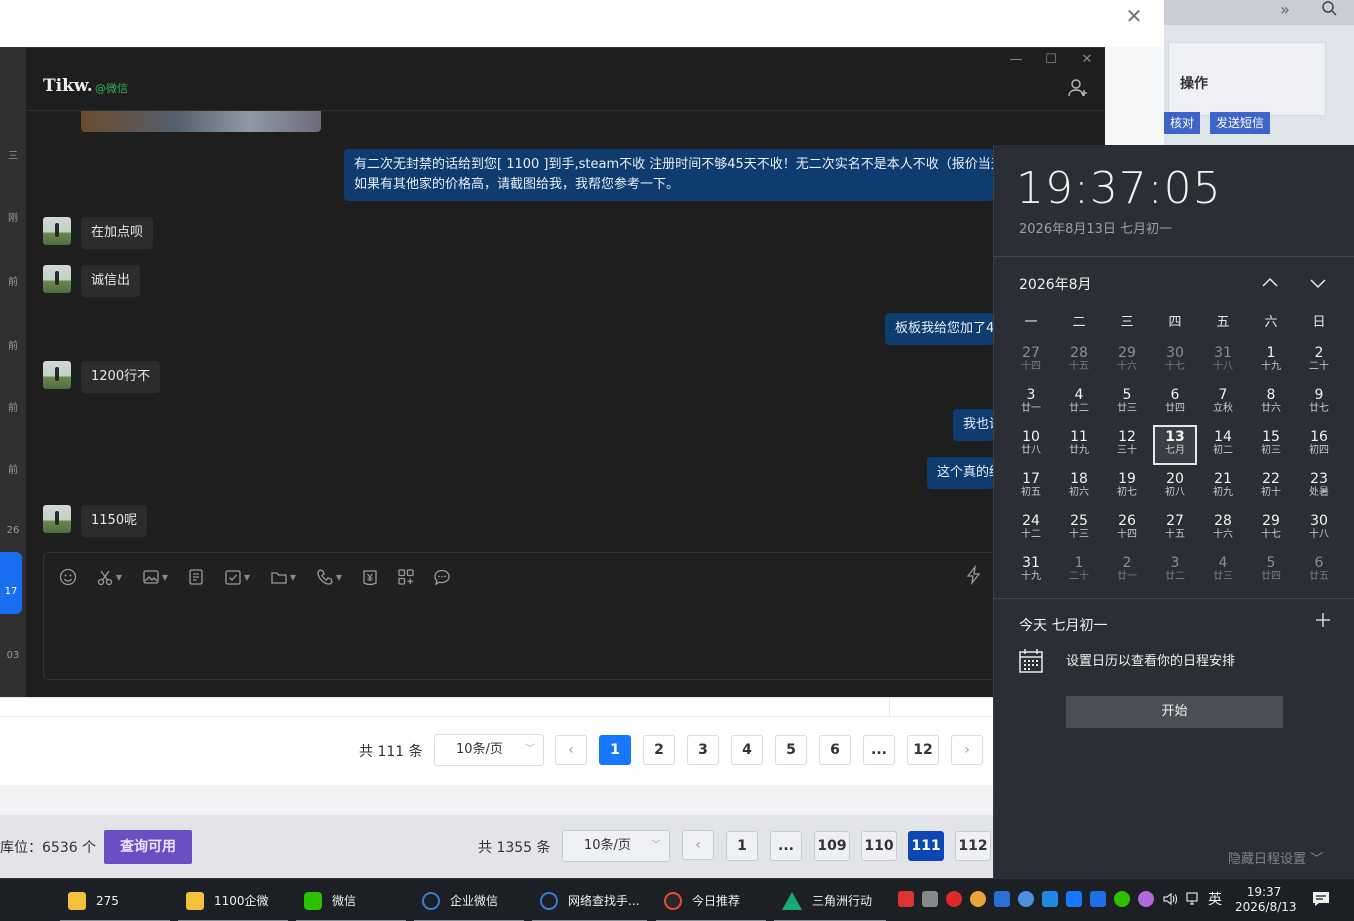 The image size is (1354, 921). Describe the element at coordinates (1223, 445) in the screenshot. I see `calendar-day: 14 初二` at that location.